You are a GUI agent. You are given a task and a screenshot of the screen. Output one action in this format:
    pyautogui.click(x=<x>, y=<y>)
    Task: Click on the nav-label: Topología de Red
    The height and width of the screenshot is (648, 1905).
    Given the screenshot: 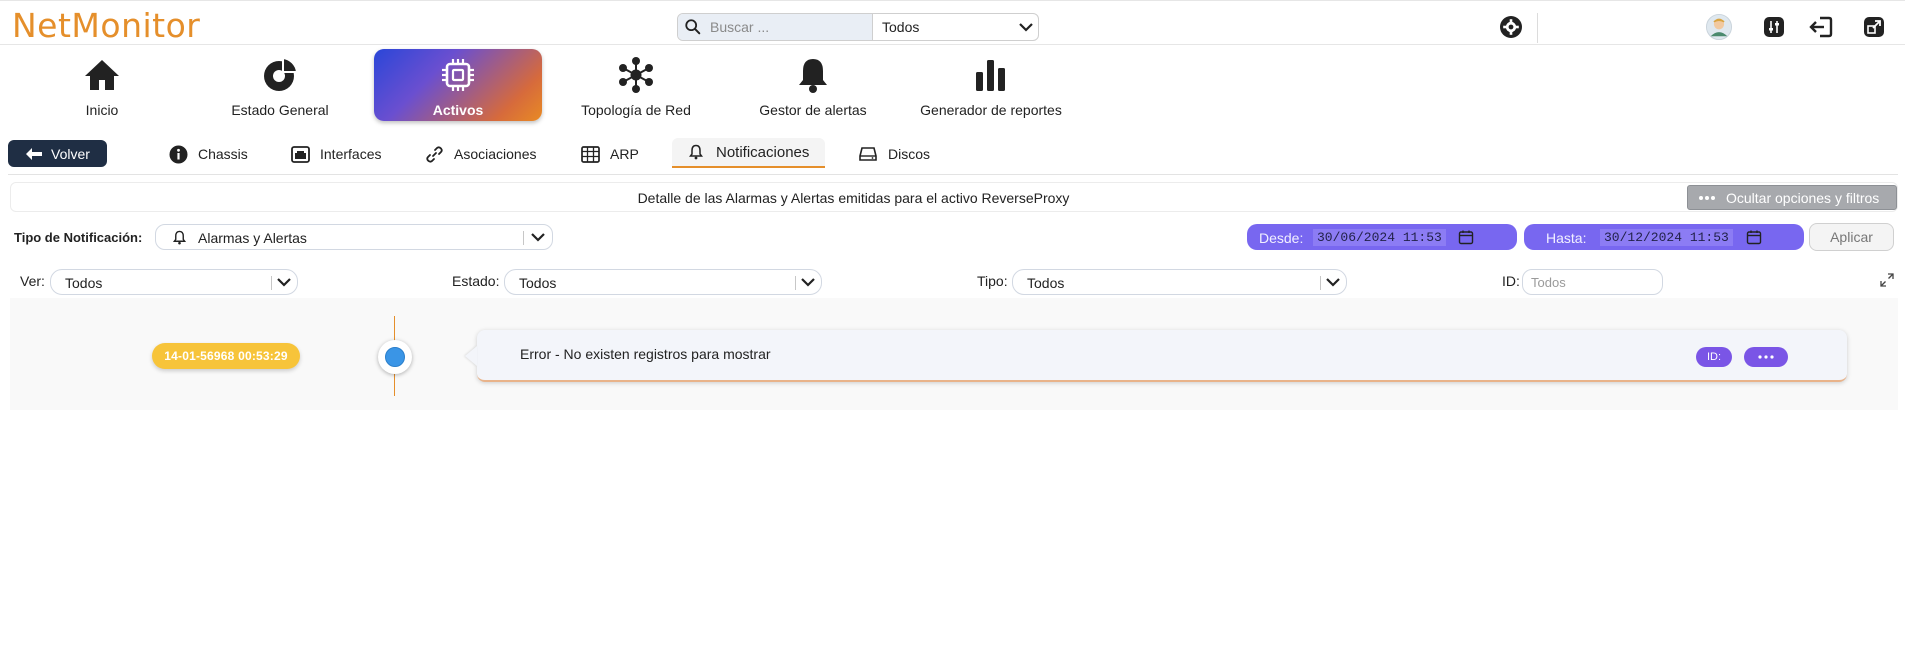 What is the action you would take?
    pyautogui.click(x=636, y=110)
    